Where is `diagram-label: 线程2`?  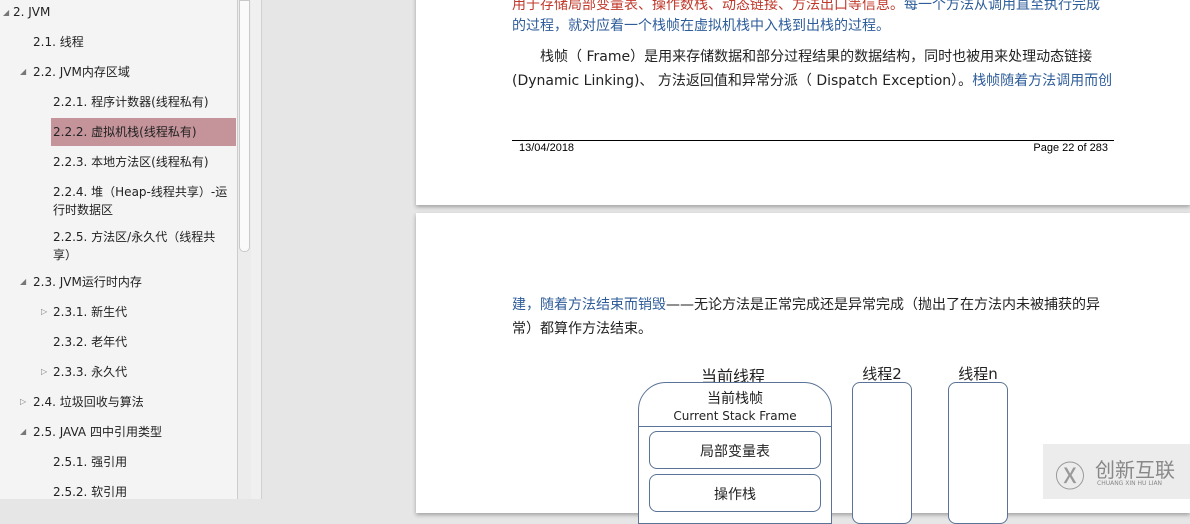
diagram-label: 线程2 is located at coordinates (882, 374).